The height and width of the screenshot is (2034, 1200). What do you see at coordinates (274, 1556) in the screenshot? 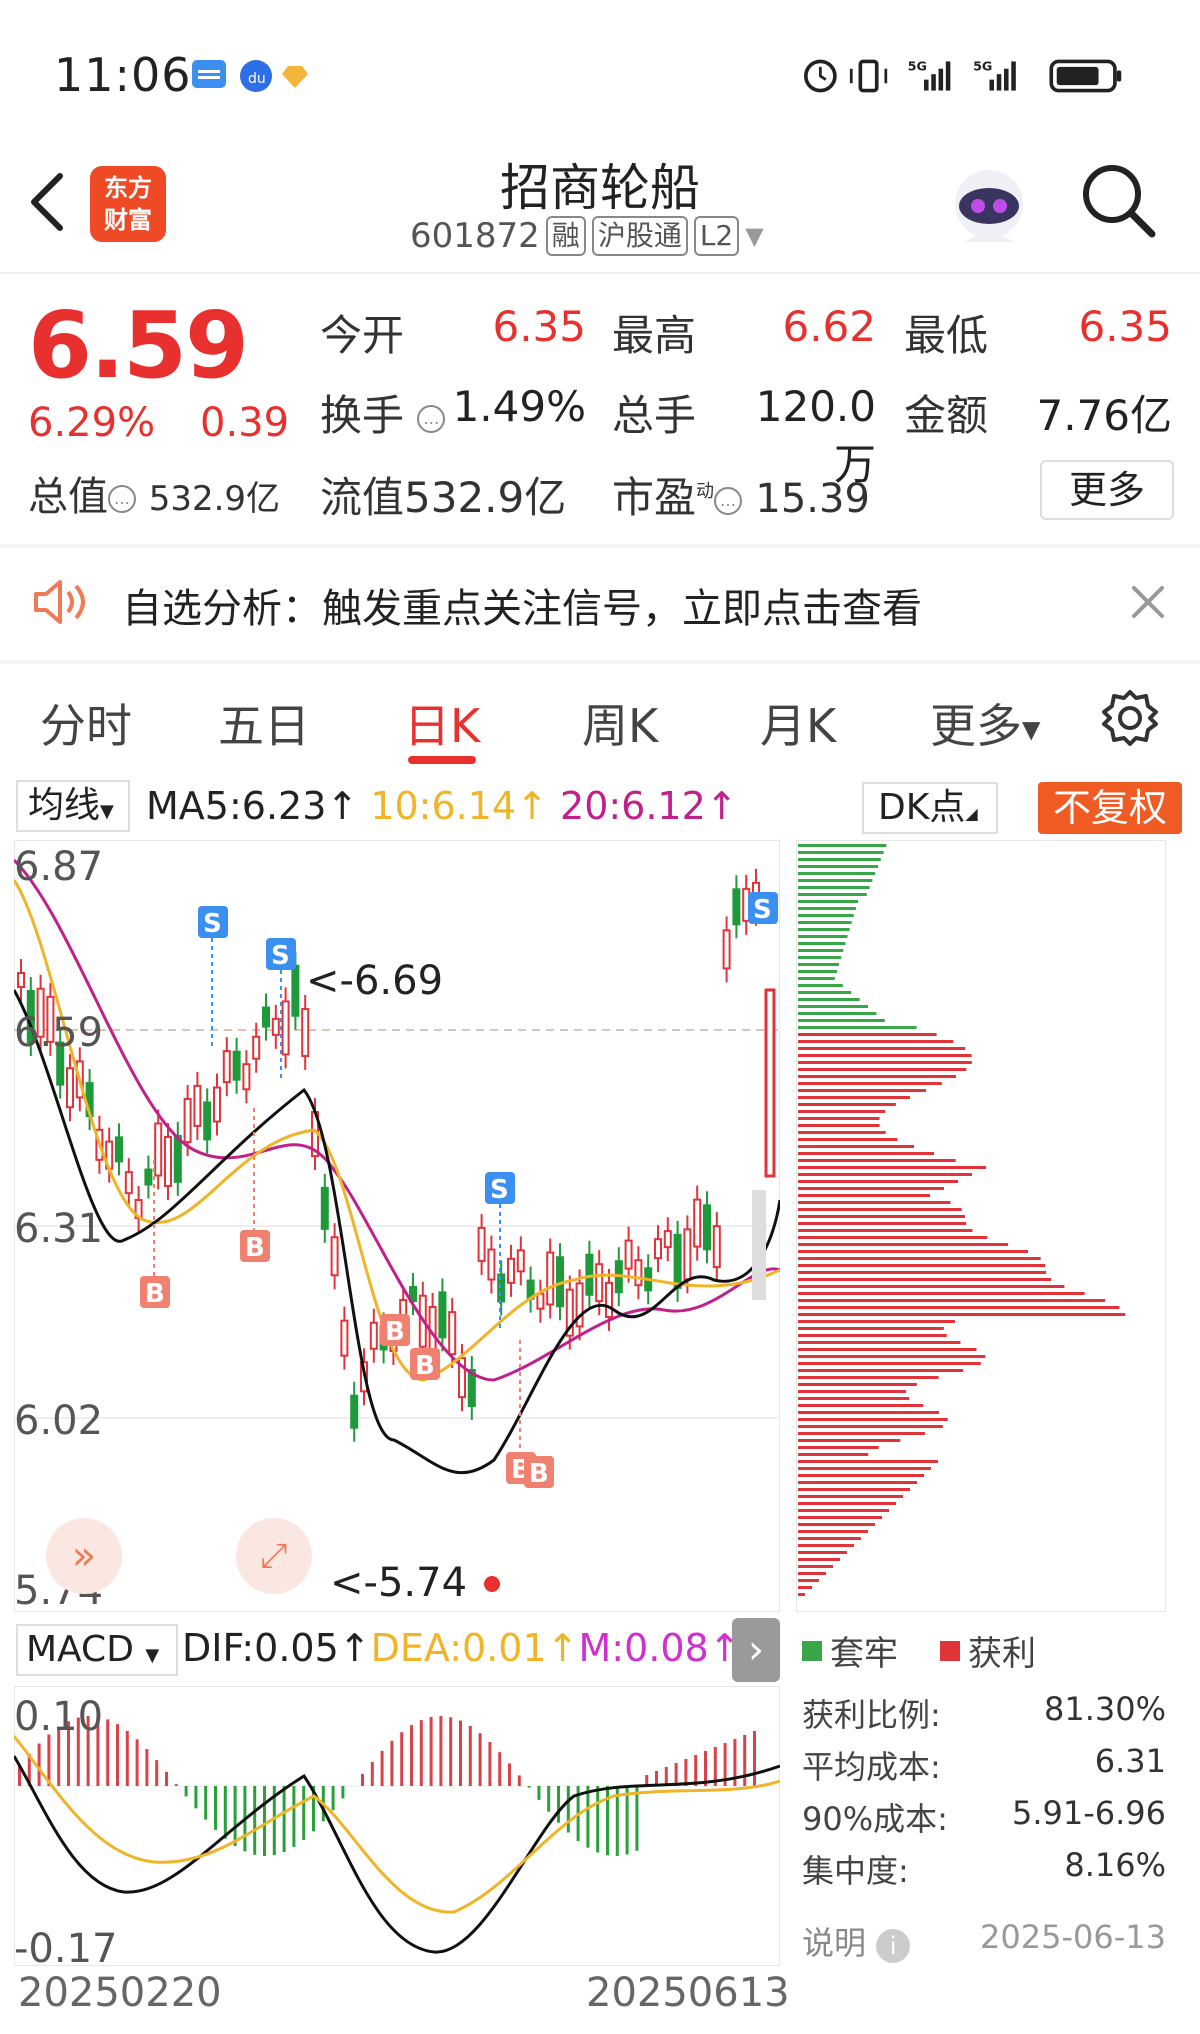
I see `expand-icon: ⤢` at bounding box center [274, 1556].